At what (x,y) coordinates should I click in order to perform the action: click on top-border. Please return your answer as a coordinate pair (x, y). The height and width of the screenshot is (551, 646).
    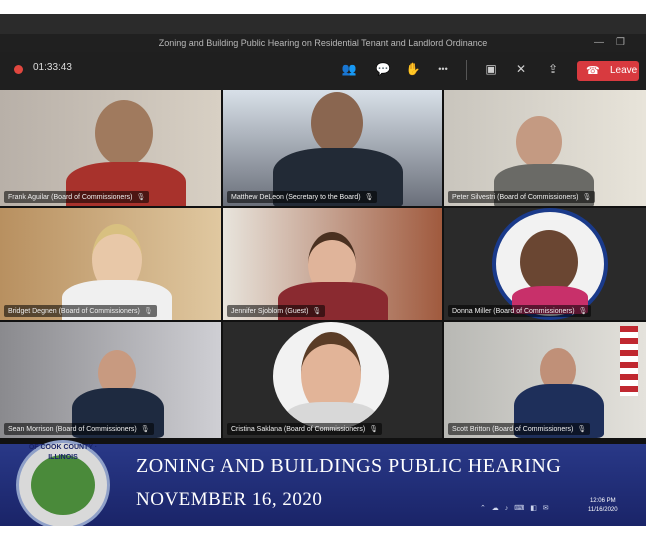
    Looking at the image, I should click on (323, 24).